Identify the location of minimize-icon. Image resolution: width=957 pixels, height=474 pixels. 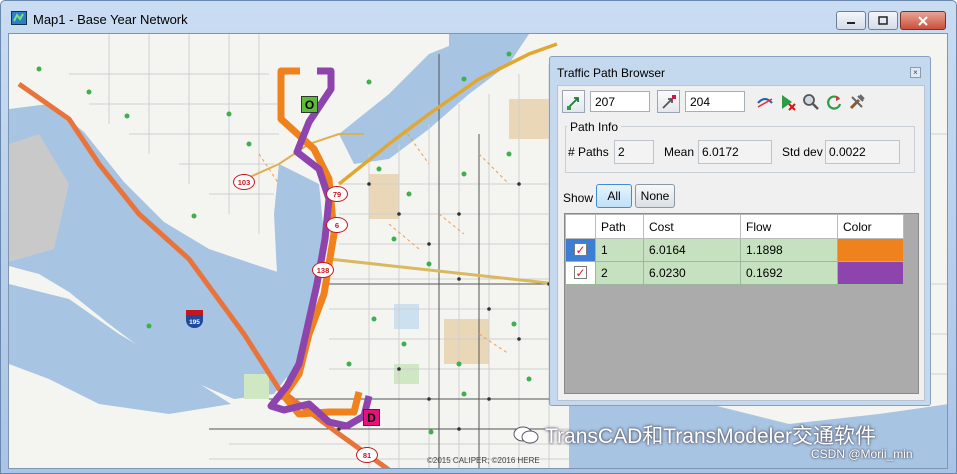
(851, 22).